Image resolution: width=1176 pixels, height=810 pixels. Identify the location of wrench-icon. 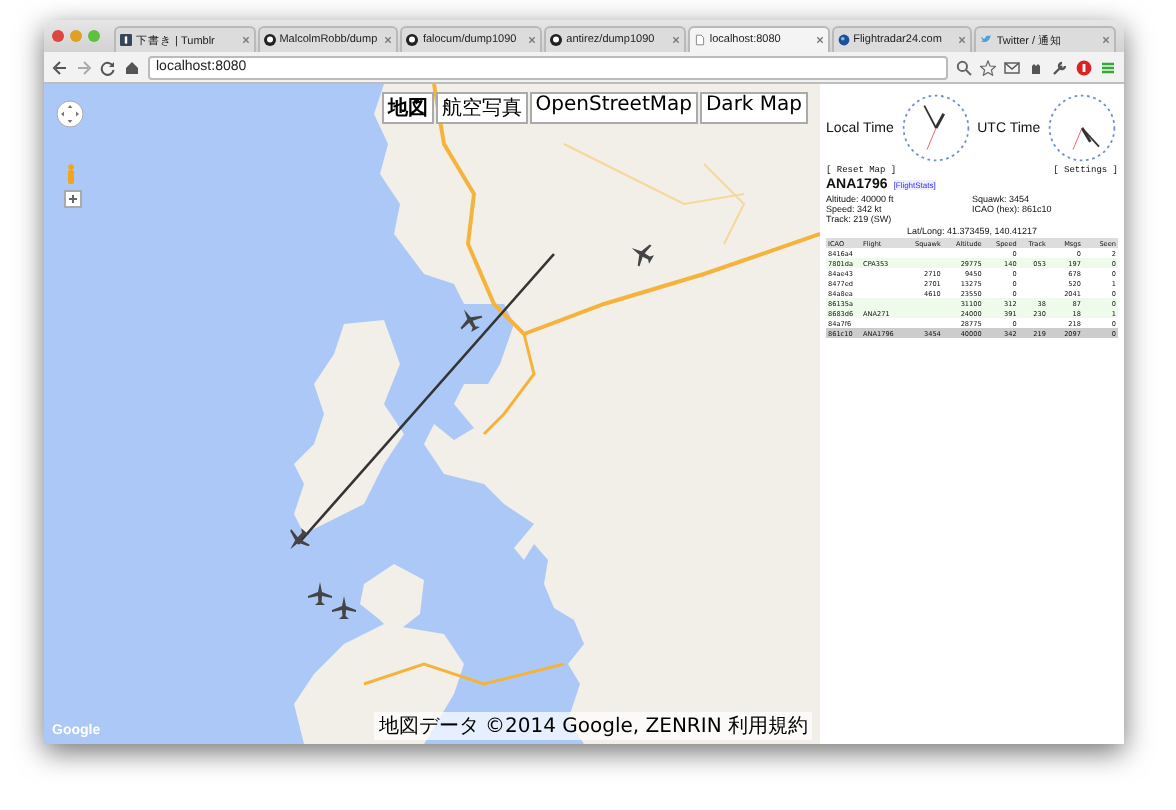
(1060, 67).